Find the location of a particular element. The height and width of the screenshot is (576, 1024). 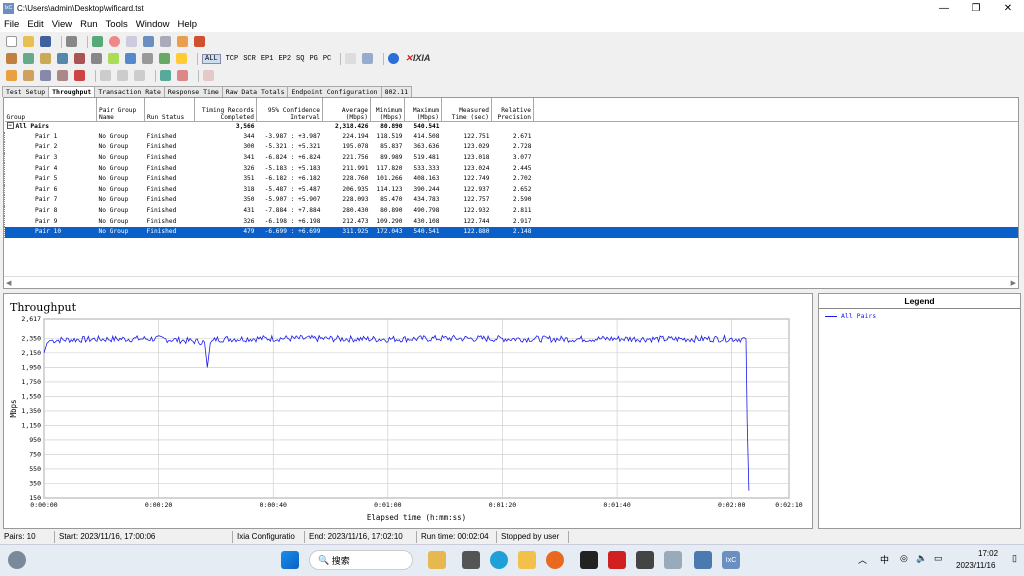

minimize-button: — is located at coordinates (944, 8).